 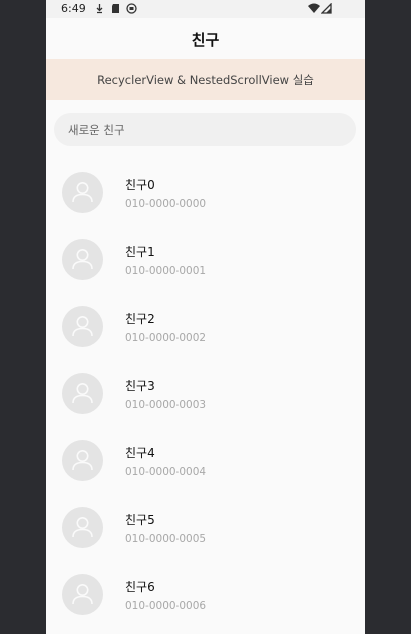 I want to click on friend-name: 친구4, so click(x=140, y=453).